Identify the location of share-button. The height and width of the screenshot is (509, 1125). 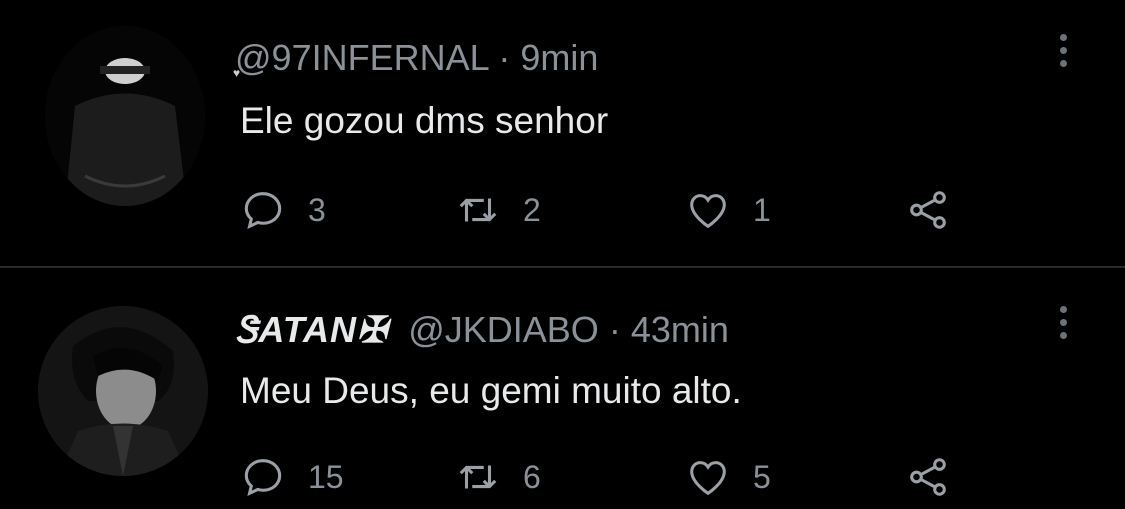
(928, 477).